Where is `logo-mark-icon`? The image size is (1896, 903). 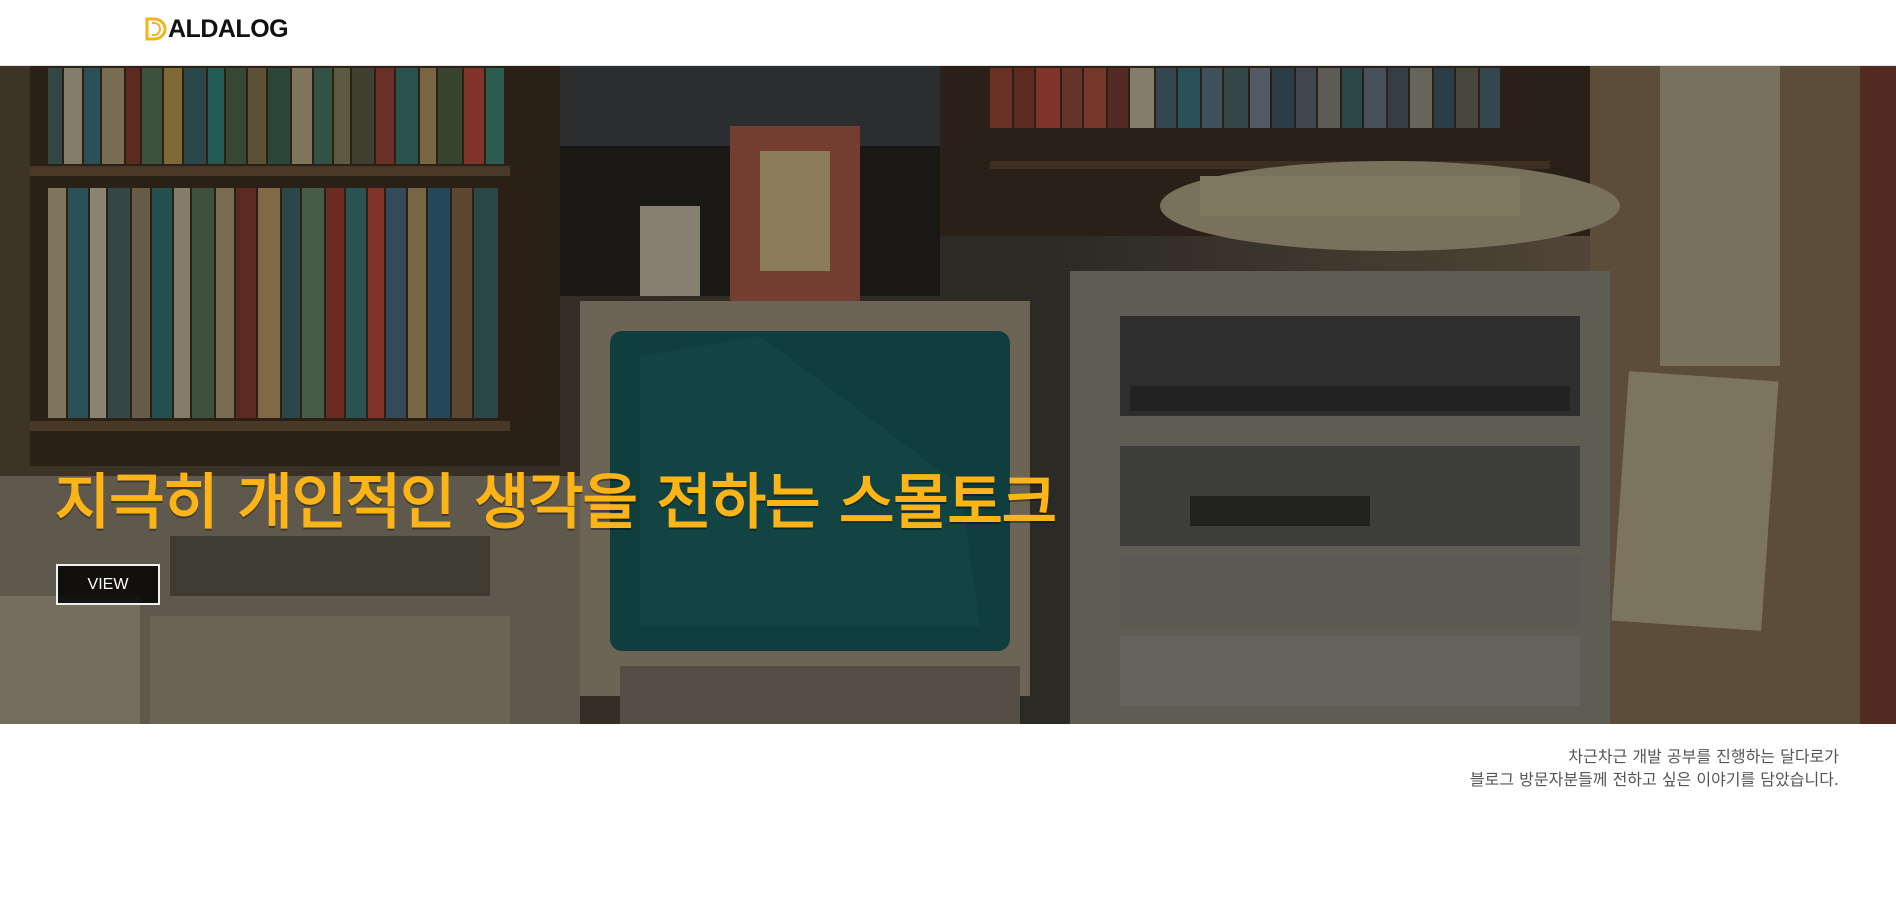
logo-mark-icon is located at coordinates (156, 29).